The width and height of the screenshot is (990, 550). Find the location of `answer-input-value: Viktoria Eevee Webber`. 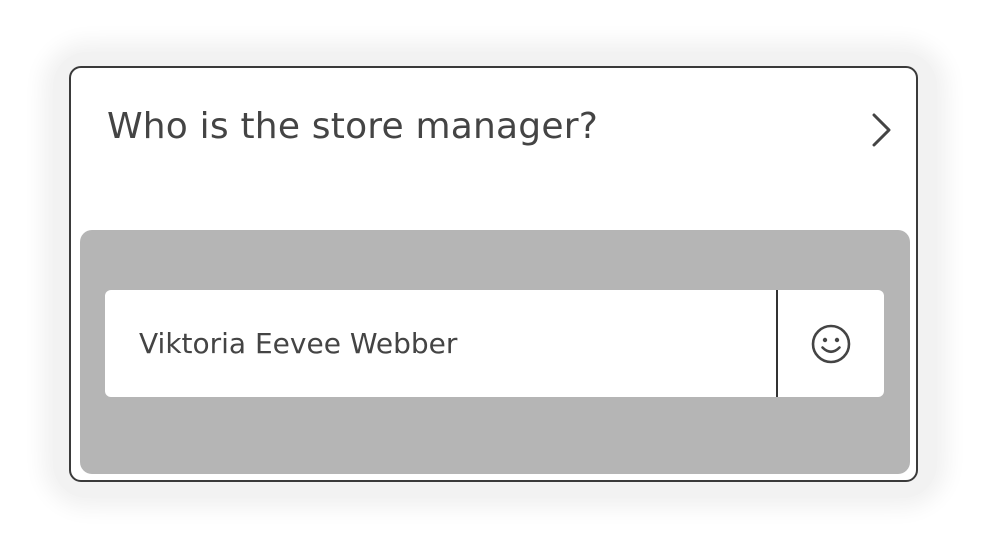

answer-input-value: Viktoria Eevee Webber is located at coordinates (298, 343).